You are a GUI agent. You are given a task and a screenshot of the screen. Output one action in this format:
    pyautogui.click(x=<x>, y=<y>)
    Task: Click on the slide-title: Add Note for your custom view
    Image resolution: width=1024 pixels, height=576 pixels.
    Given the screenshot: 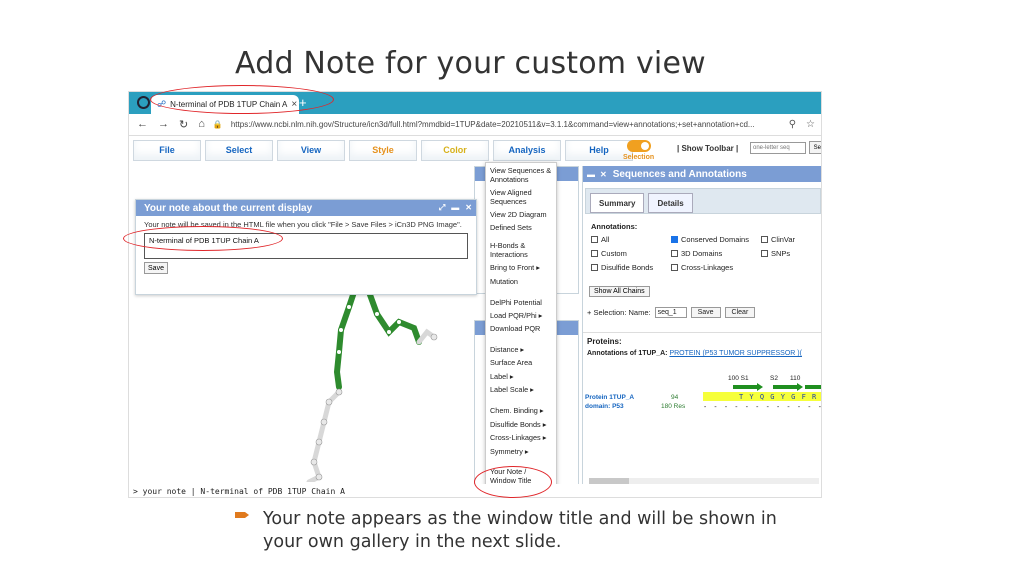 What is the action you would take?
    pyautogui.click(x=470, y=63)
    